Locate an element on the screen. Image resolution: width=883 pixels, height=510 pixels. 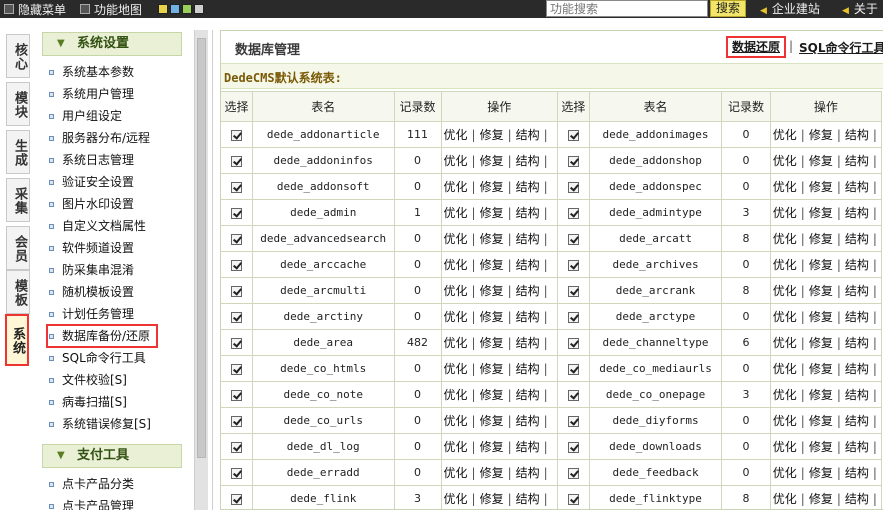
menu-section-payment-tools: ▼ 支付工具 is located at coordinates (112, 456).